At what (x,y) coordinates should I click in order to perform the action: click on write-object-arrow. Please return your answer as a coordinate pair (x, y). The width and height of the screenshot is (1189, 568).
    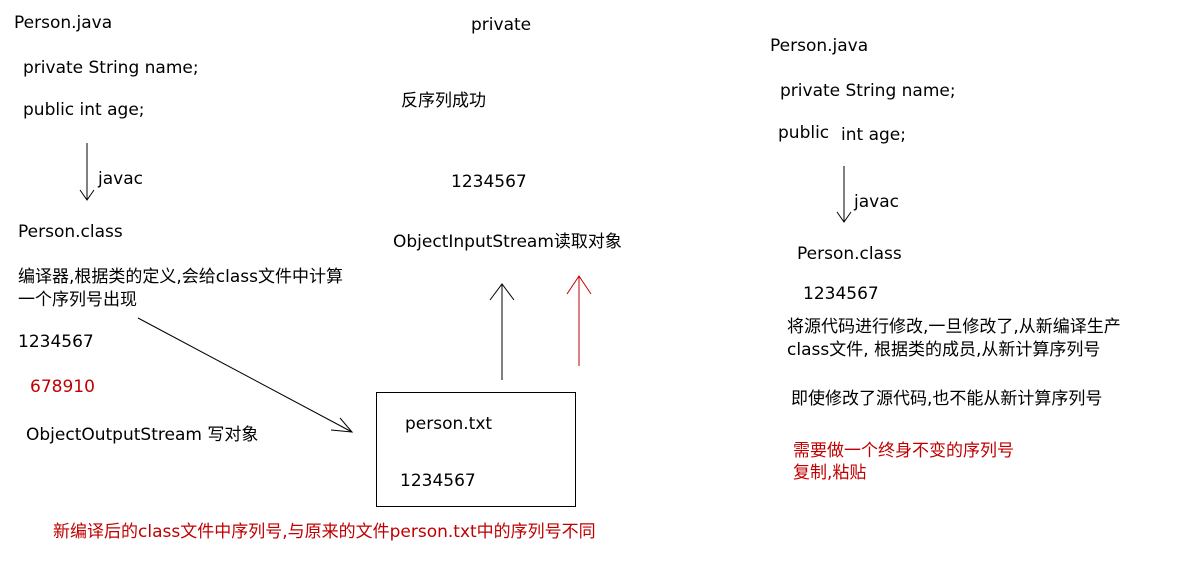
    Looking at the image, I should click on (245, 375).